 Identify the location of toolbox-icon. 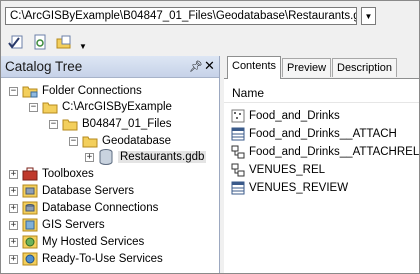
(30, 174).